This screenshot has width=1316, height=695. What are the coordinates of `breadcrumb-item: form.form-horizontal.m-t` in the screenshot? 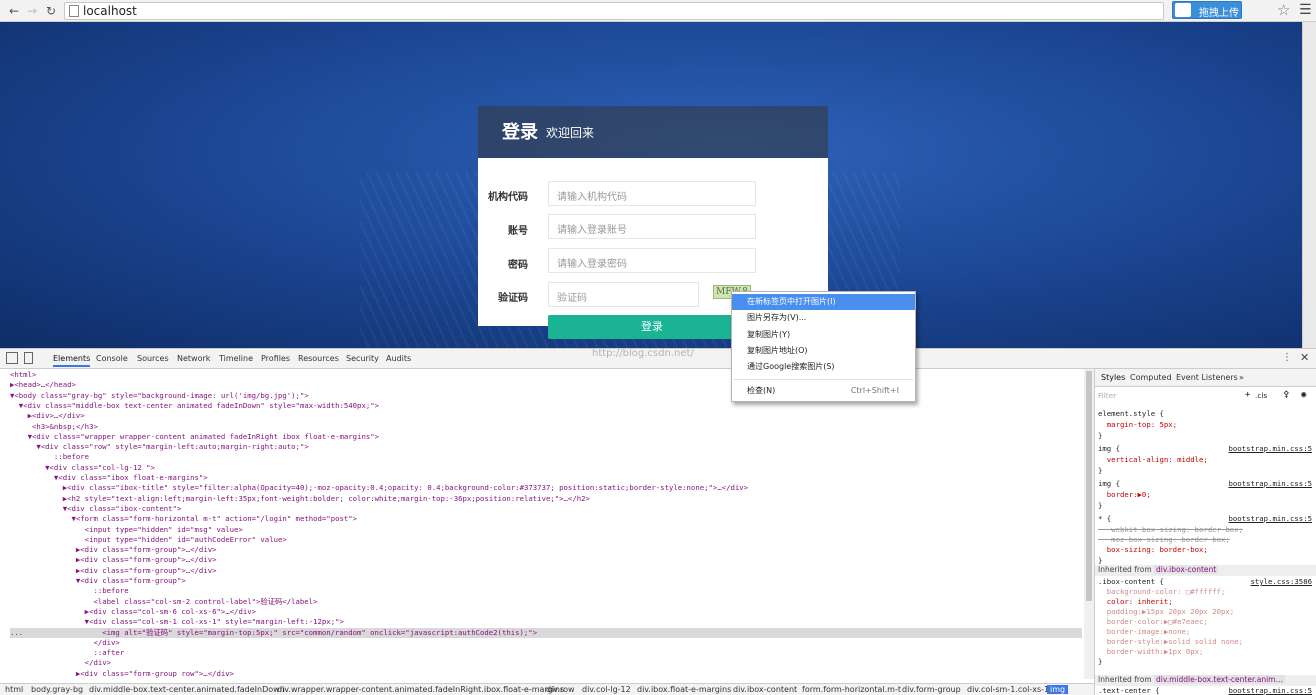 It's located at (851, 689).